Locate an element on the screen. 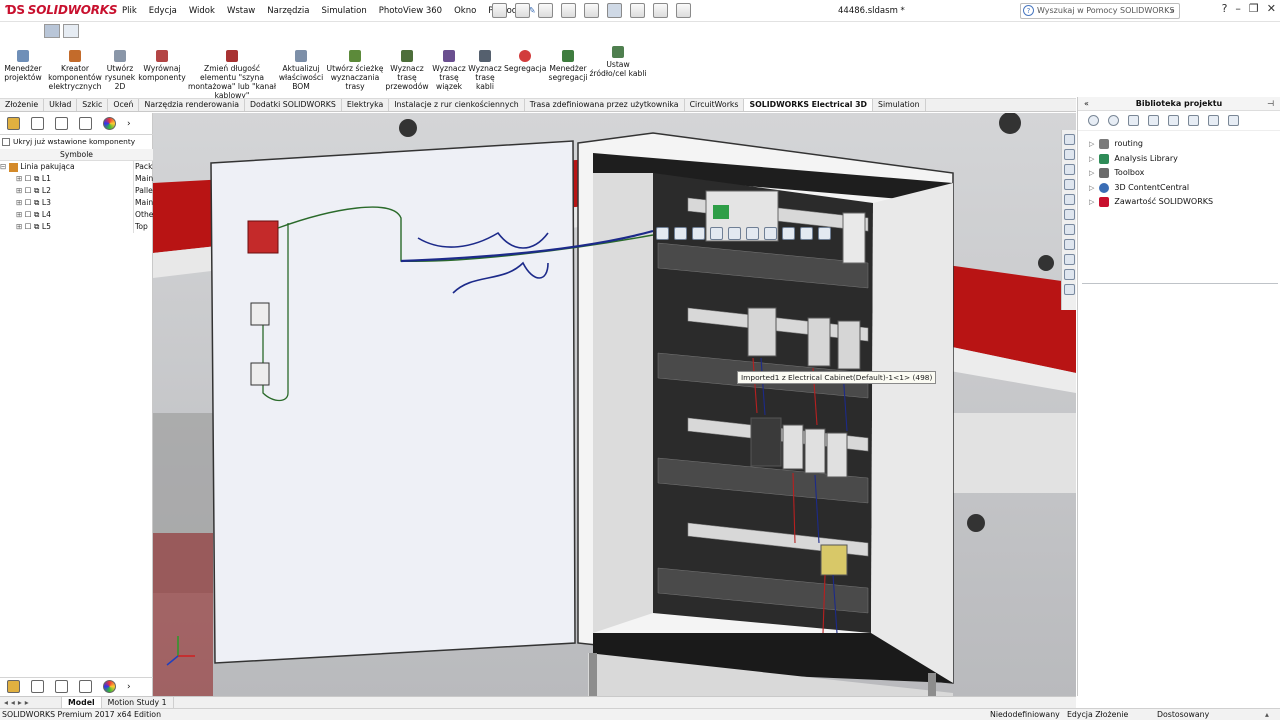 This screenshot has height=720, width=1280. appearance-icon is located at coordinates (788, 233).